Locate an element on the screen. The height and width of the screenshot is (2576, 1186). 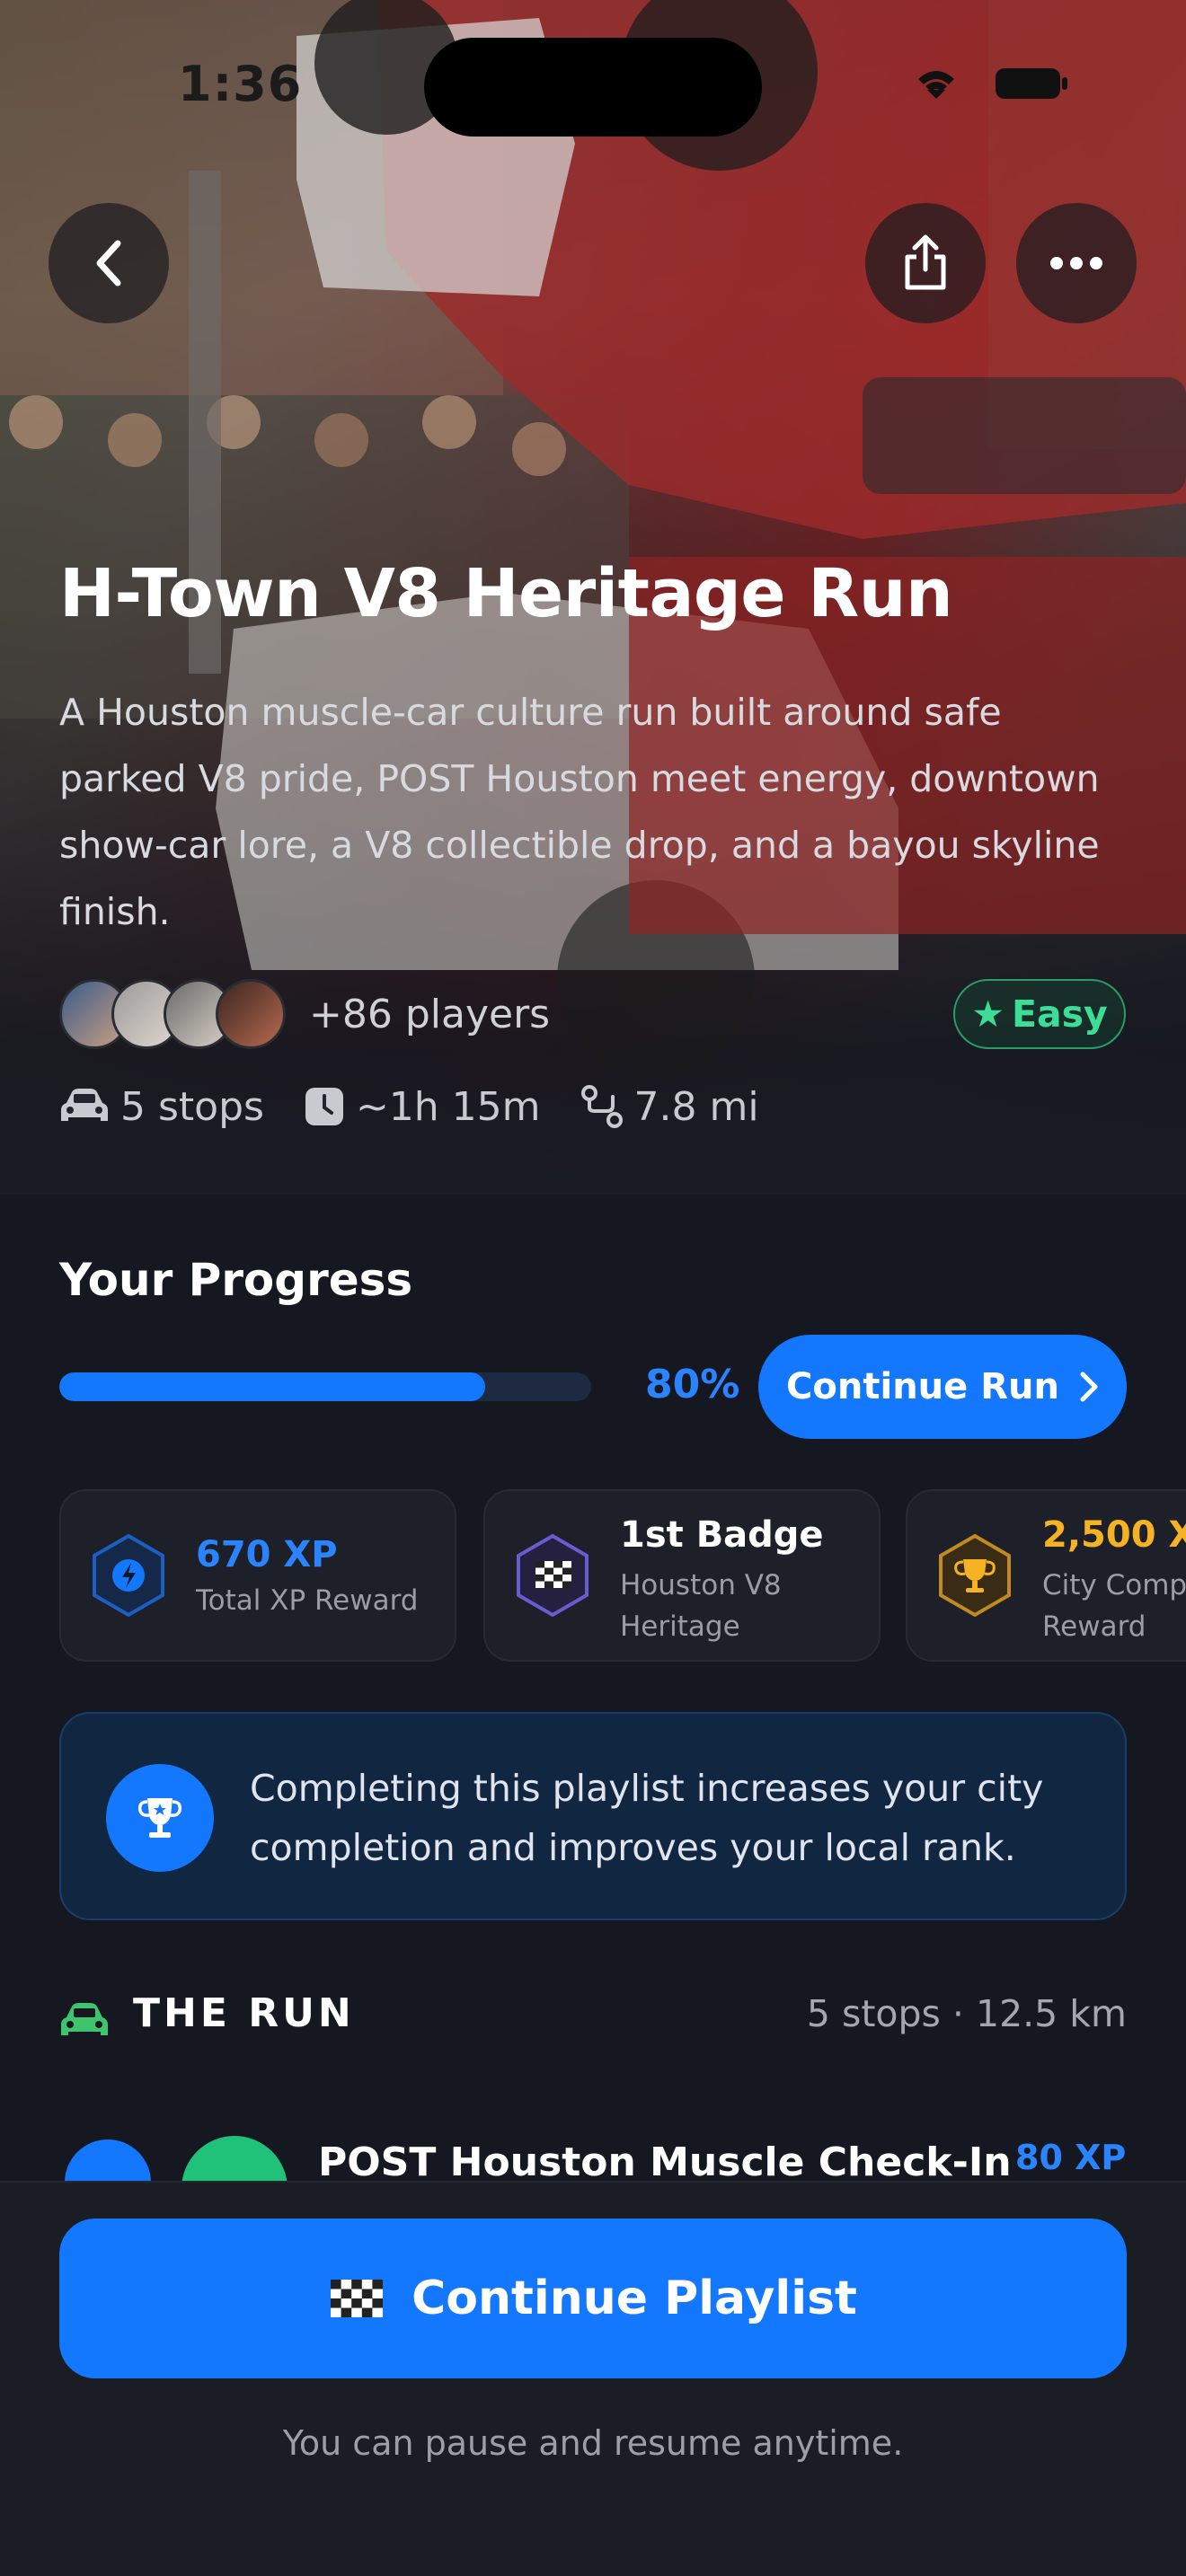
back-button is located at coordinates (109, 263).